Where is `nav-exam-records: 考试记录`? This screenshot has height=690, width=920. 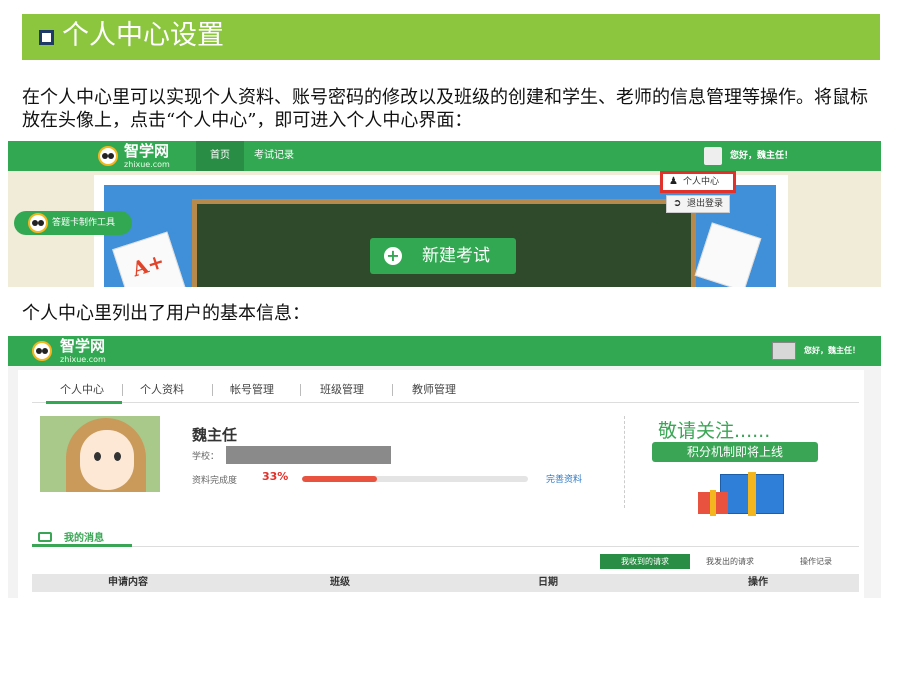
nav-exam-records: 考试记录 is located at coordinates (274, 156).